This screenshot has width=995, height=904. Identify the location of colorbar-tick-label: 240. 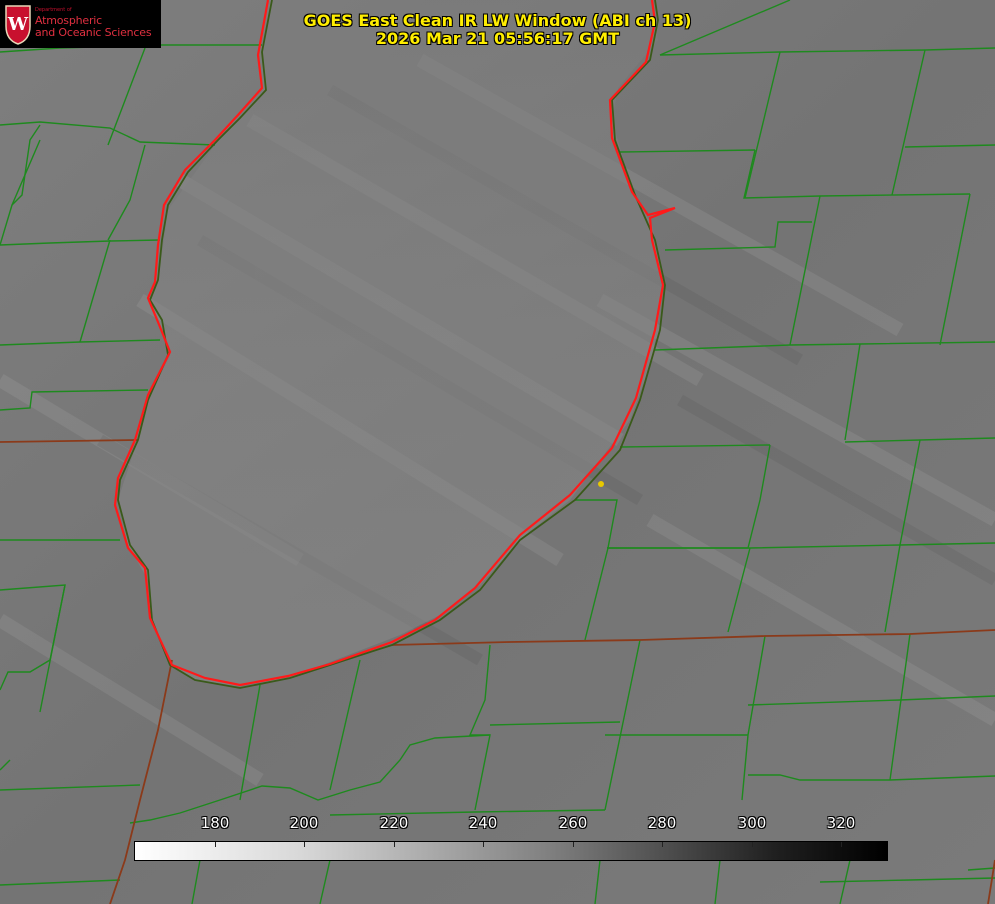
(483, 823).